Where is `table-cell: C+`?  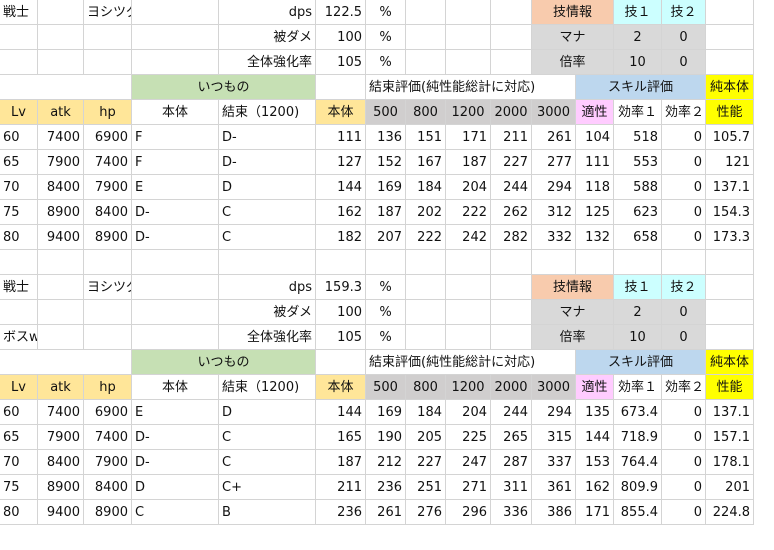
table-cell: C+ is located at coordinates (267, 487).